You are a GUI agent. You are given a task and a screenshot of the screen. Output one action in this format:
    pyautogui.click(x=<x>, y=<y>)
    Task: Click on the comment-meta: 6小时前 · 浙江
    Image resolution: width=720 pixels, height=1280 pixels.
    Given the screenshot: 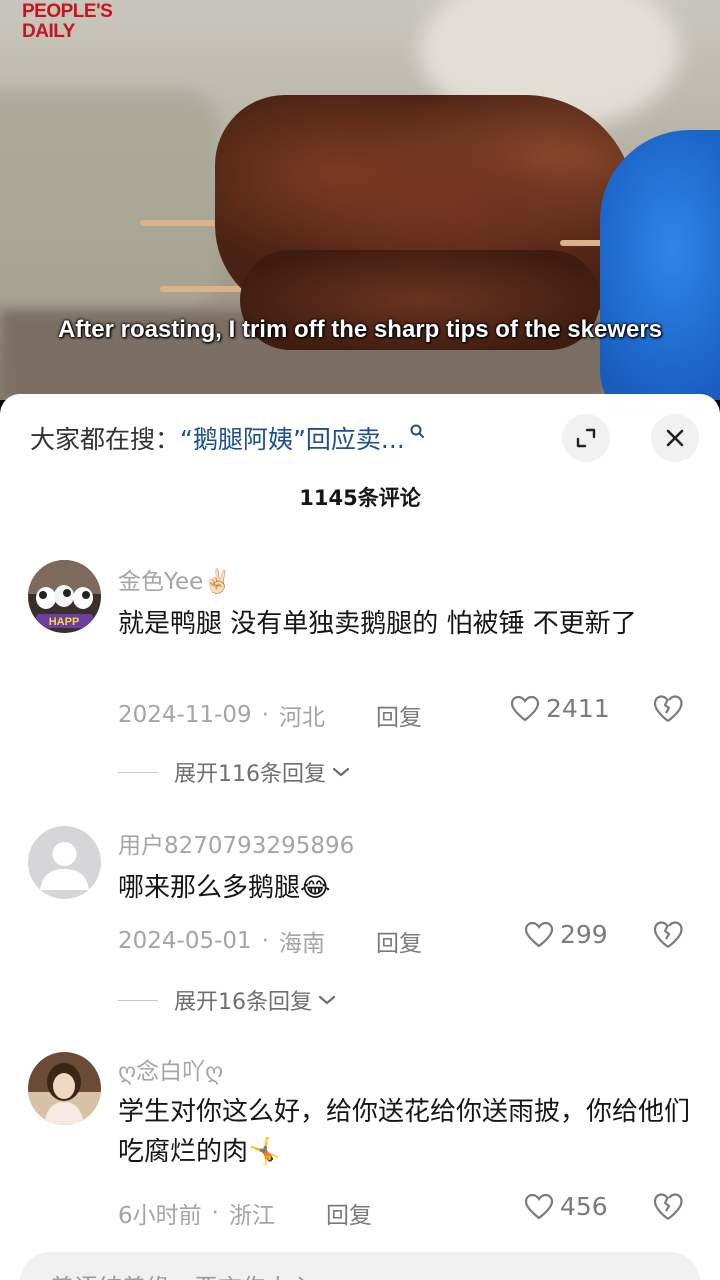 What is the action you would take?
    pyautogui.click(x=196, y=1213)
    